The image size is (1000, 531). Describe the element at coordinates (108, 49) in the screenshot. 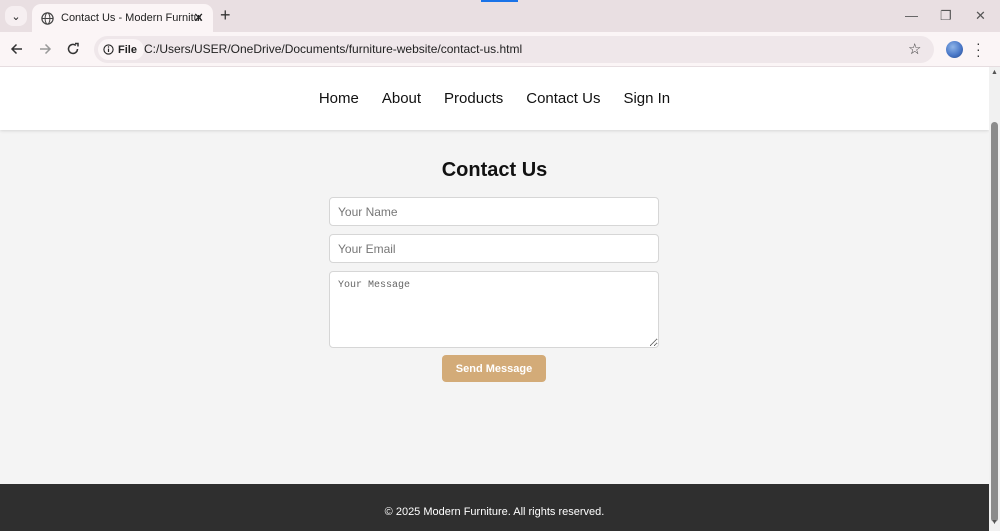

I see `info-icon` at that location.